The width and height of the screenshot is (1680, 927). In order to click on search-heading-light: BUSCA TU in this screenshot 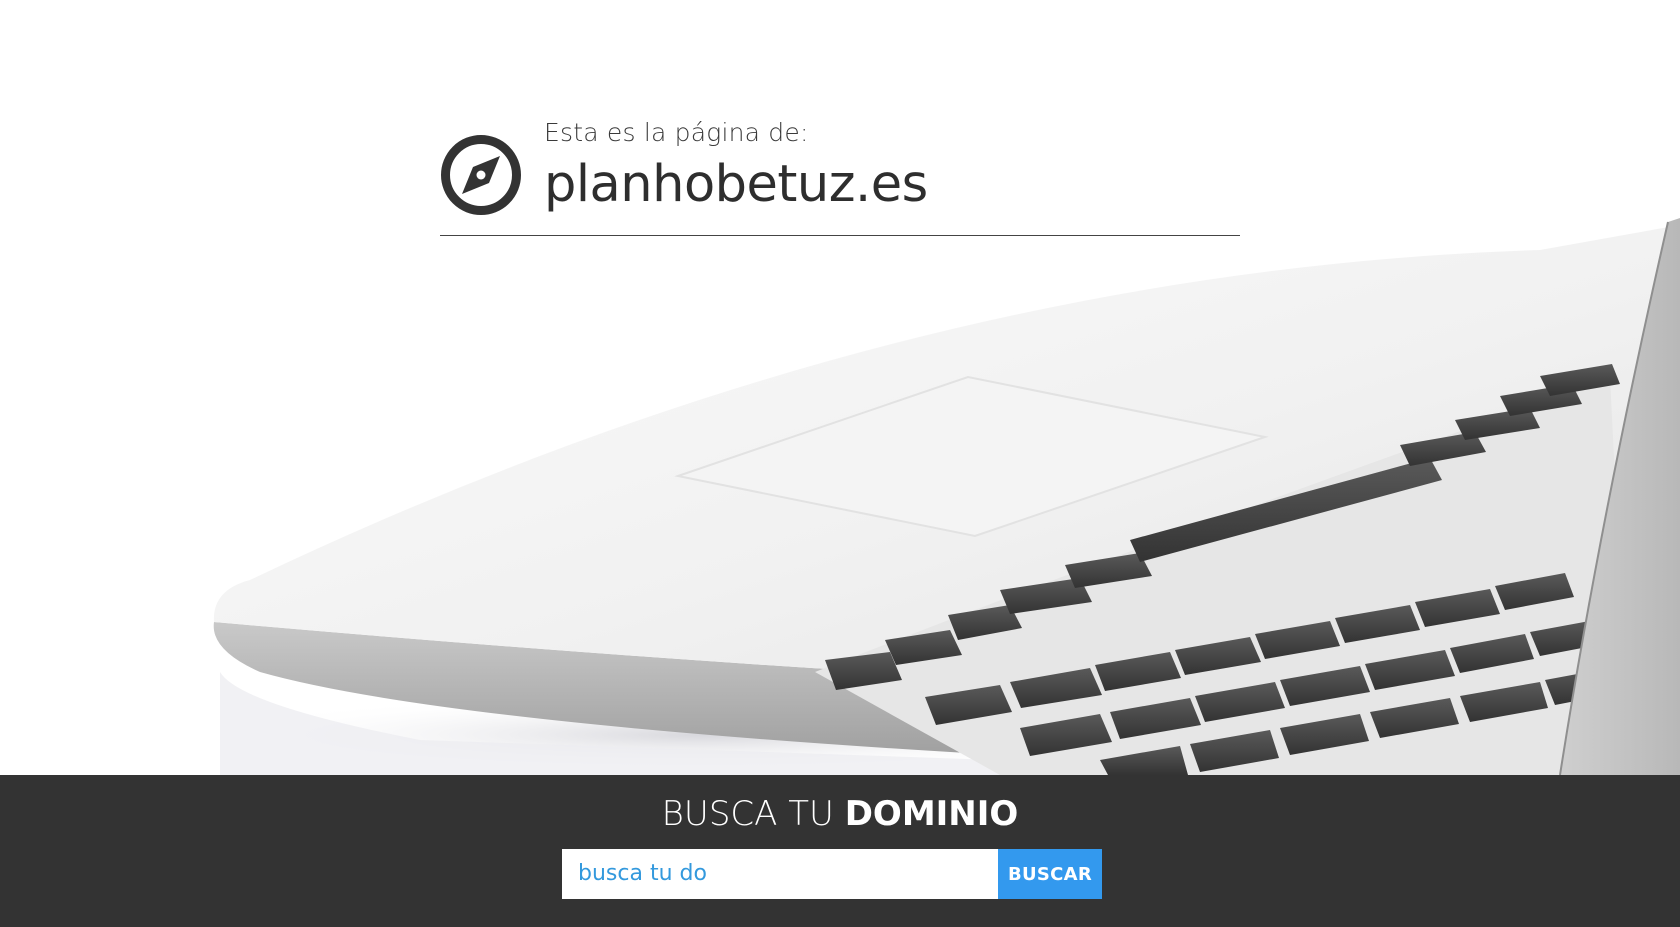, I will do `click(747, 814)`.